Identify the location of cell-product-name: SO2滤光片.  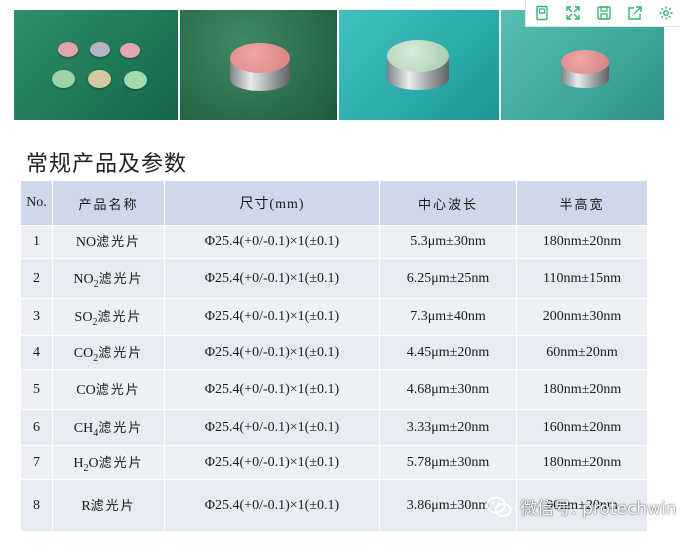
(108, 317).